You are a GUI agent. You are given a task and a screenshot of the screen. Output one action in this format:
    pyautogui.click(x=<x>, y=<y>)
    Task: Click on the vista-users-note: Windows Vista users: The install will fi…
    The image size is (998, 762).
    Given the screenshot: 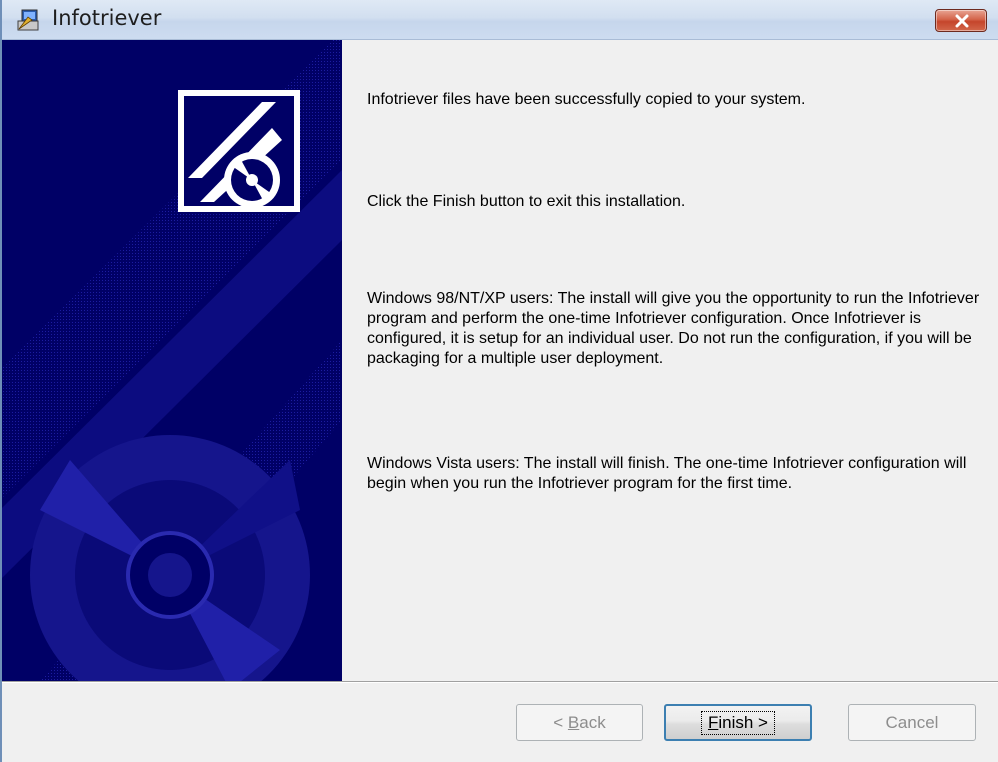 What is the action you would take?
    pyautogui.click(x=667, y=473)
    